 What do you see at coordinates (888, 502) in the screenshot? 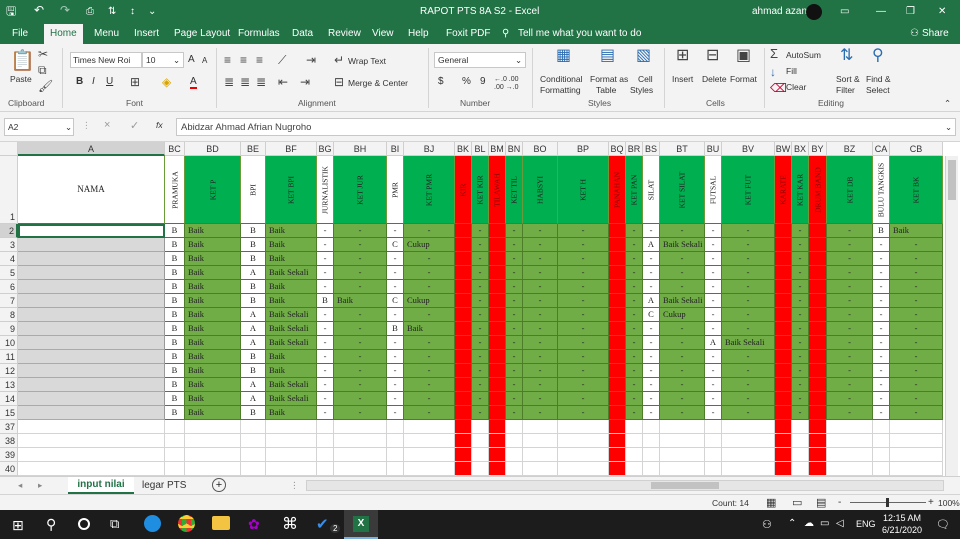
I see `zoom-slider` at bounding box center [888, 502].